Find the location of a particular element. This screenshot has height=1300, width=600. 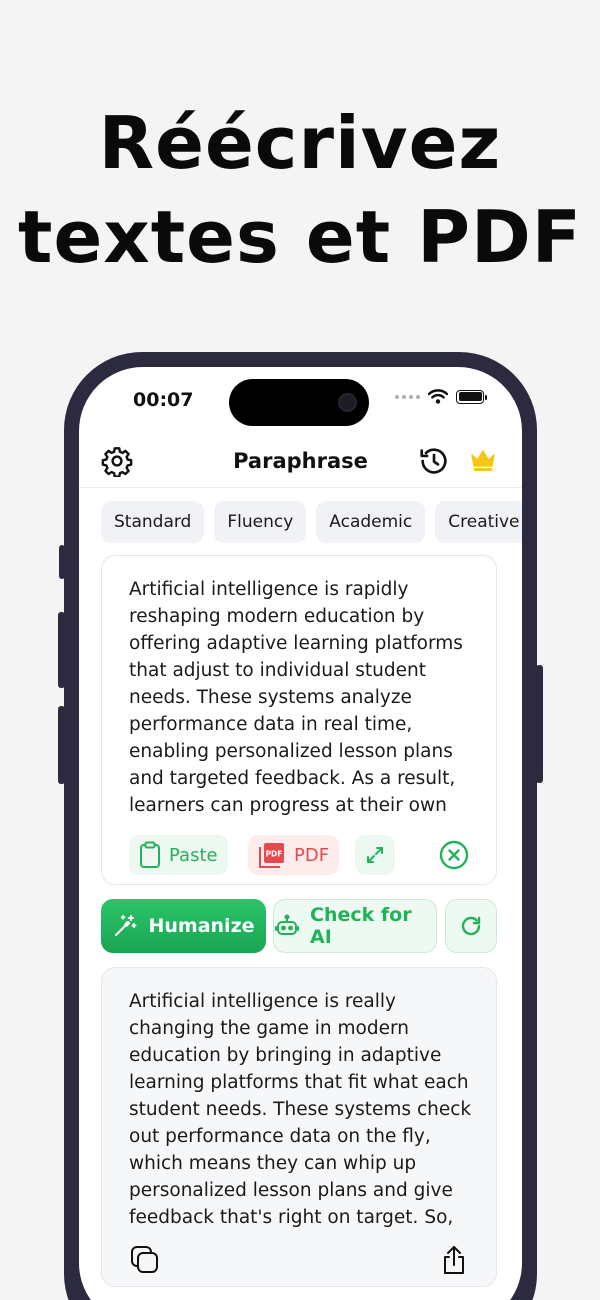

humanize-label: Humanize is located at coordinates (201, 926).